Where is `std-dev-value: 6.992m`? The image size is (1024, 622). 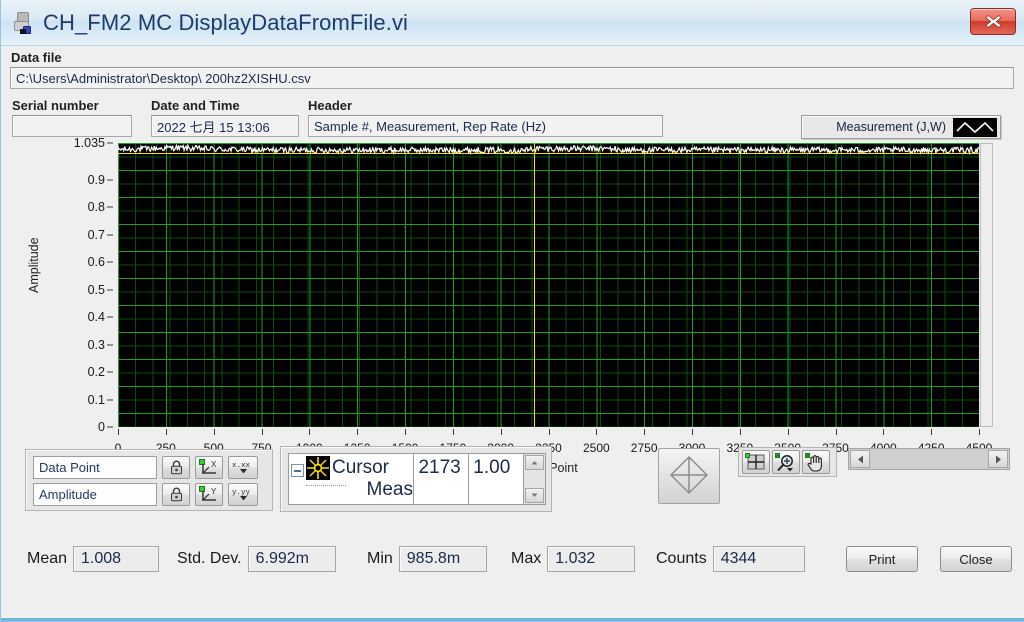 std-dev-value: 6.992m is located at coordinates (291, 559).